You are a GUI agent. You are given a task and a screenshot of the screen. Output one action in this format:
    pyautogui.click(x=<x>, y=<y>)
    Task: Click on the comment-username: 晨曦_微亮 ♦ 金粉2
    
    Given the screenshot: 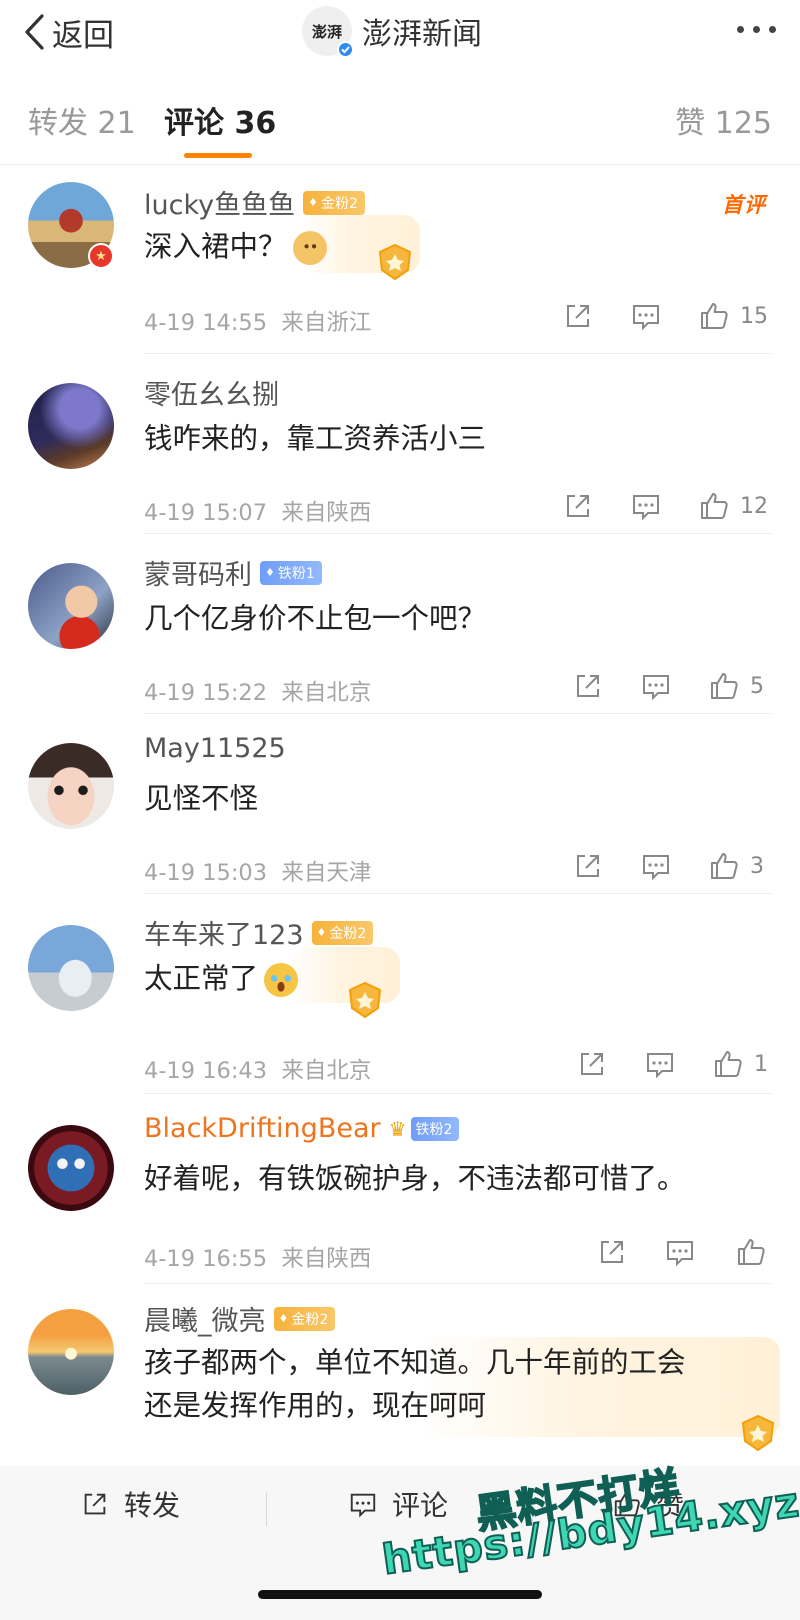 What is the action you would take?
    pyautogui.click(x=240, y=1318)
    